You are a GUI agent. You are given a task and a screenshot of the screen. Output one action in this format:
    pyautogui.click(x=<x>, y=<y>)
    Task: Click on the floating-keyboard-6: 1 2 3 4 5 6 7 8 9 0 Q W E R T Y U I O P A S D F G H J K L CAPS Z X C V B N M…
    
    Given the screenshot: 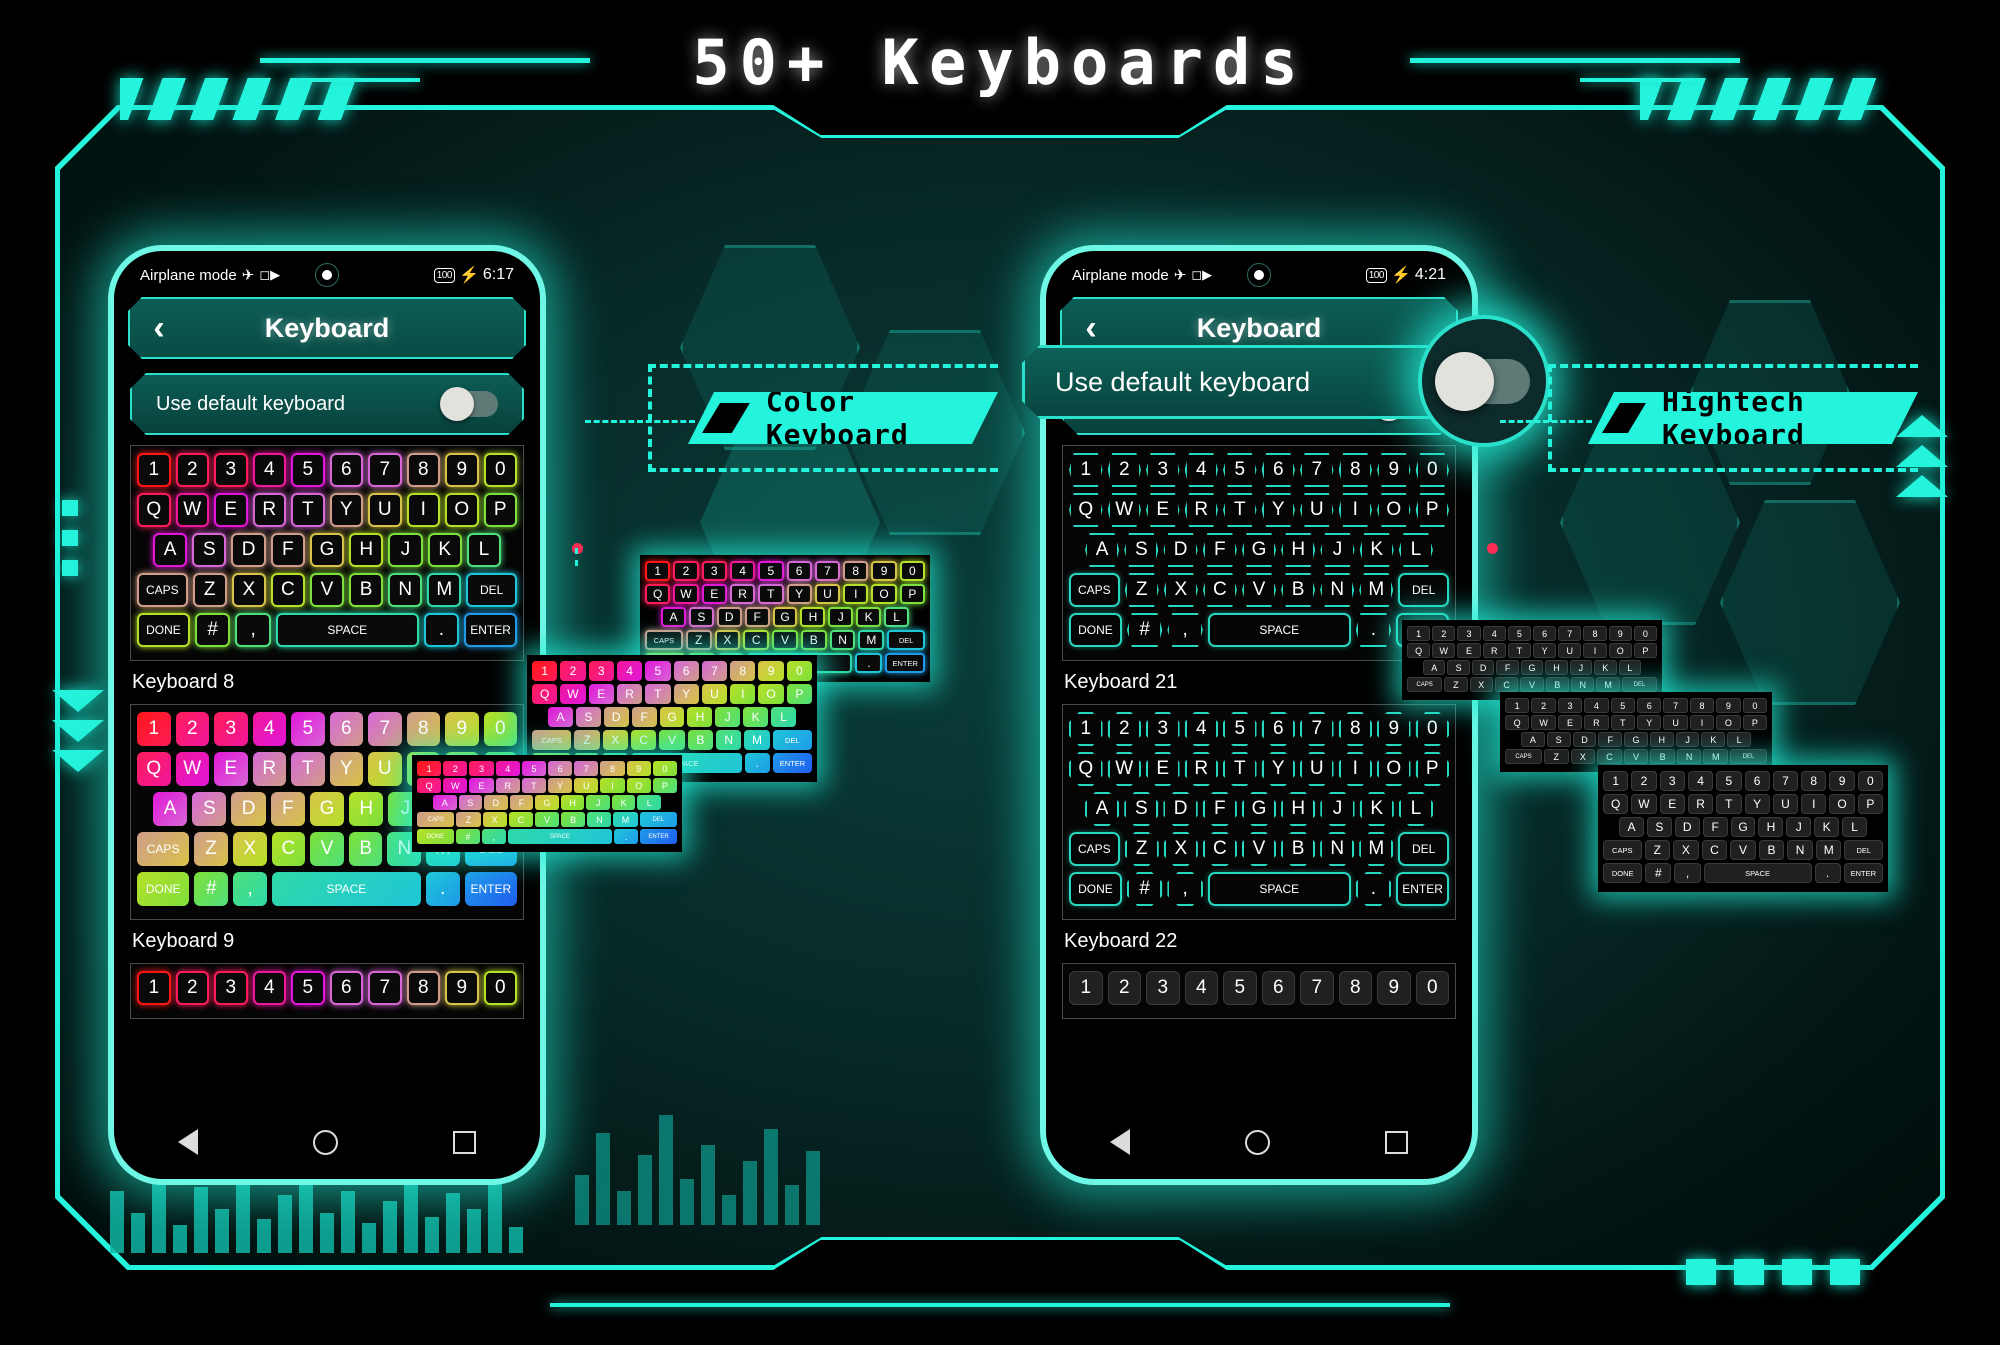 What is the action you would take?
    pyautogui.click(x=1743, y=828)
    